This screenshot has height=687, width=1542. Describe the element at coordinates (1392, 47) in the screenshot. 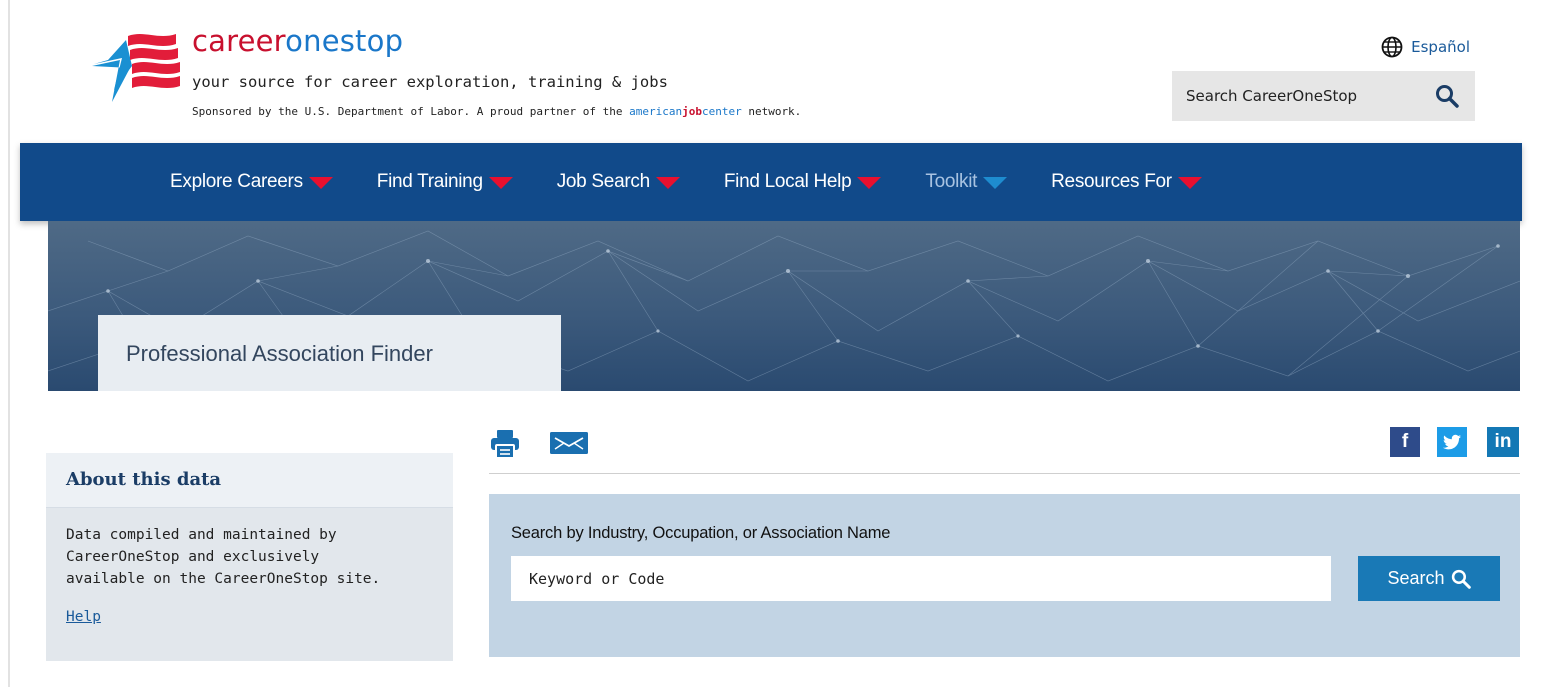

I see `globe-icon` at that location.